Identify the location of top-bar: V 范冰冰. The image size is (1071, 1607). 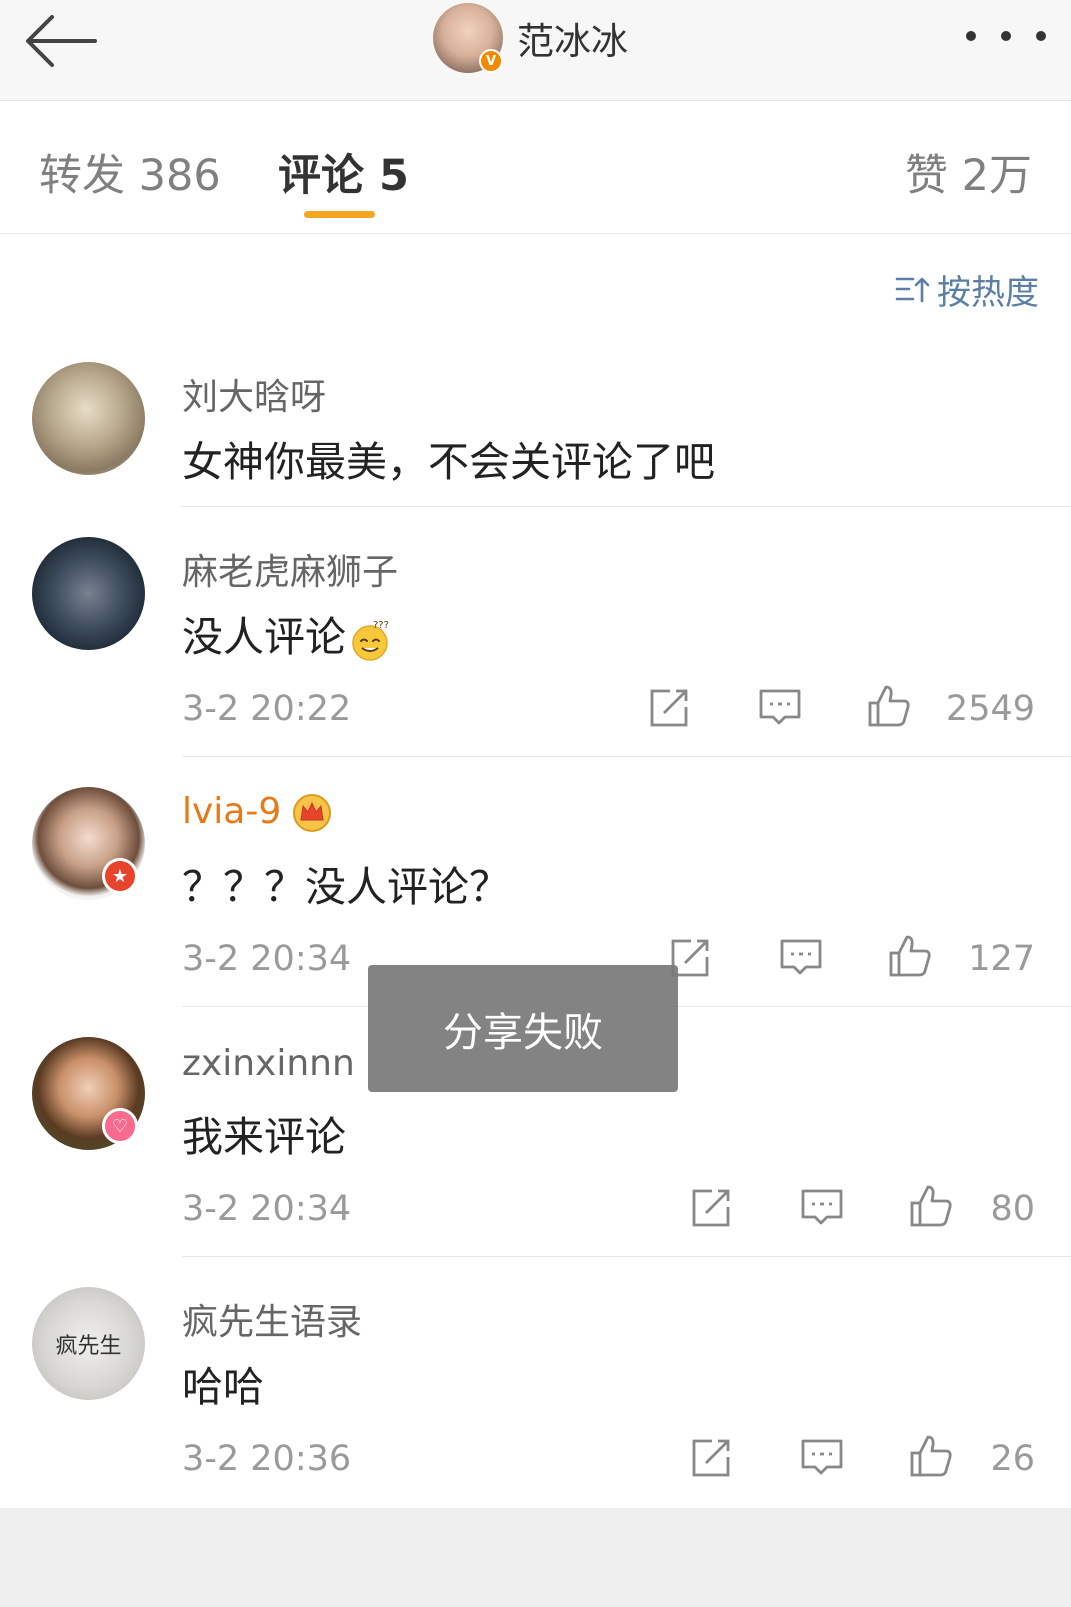
(535, 50).